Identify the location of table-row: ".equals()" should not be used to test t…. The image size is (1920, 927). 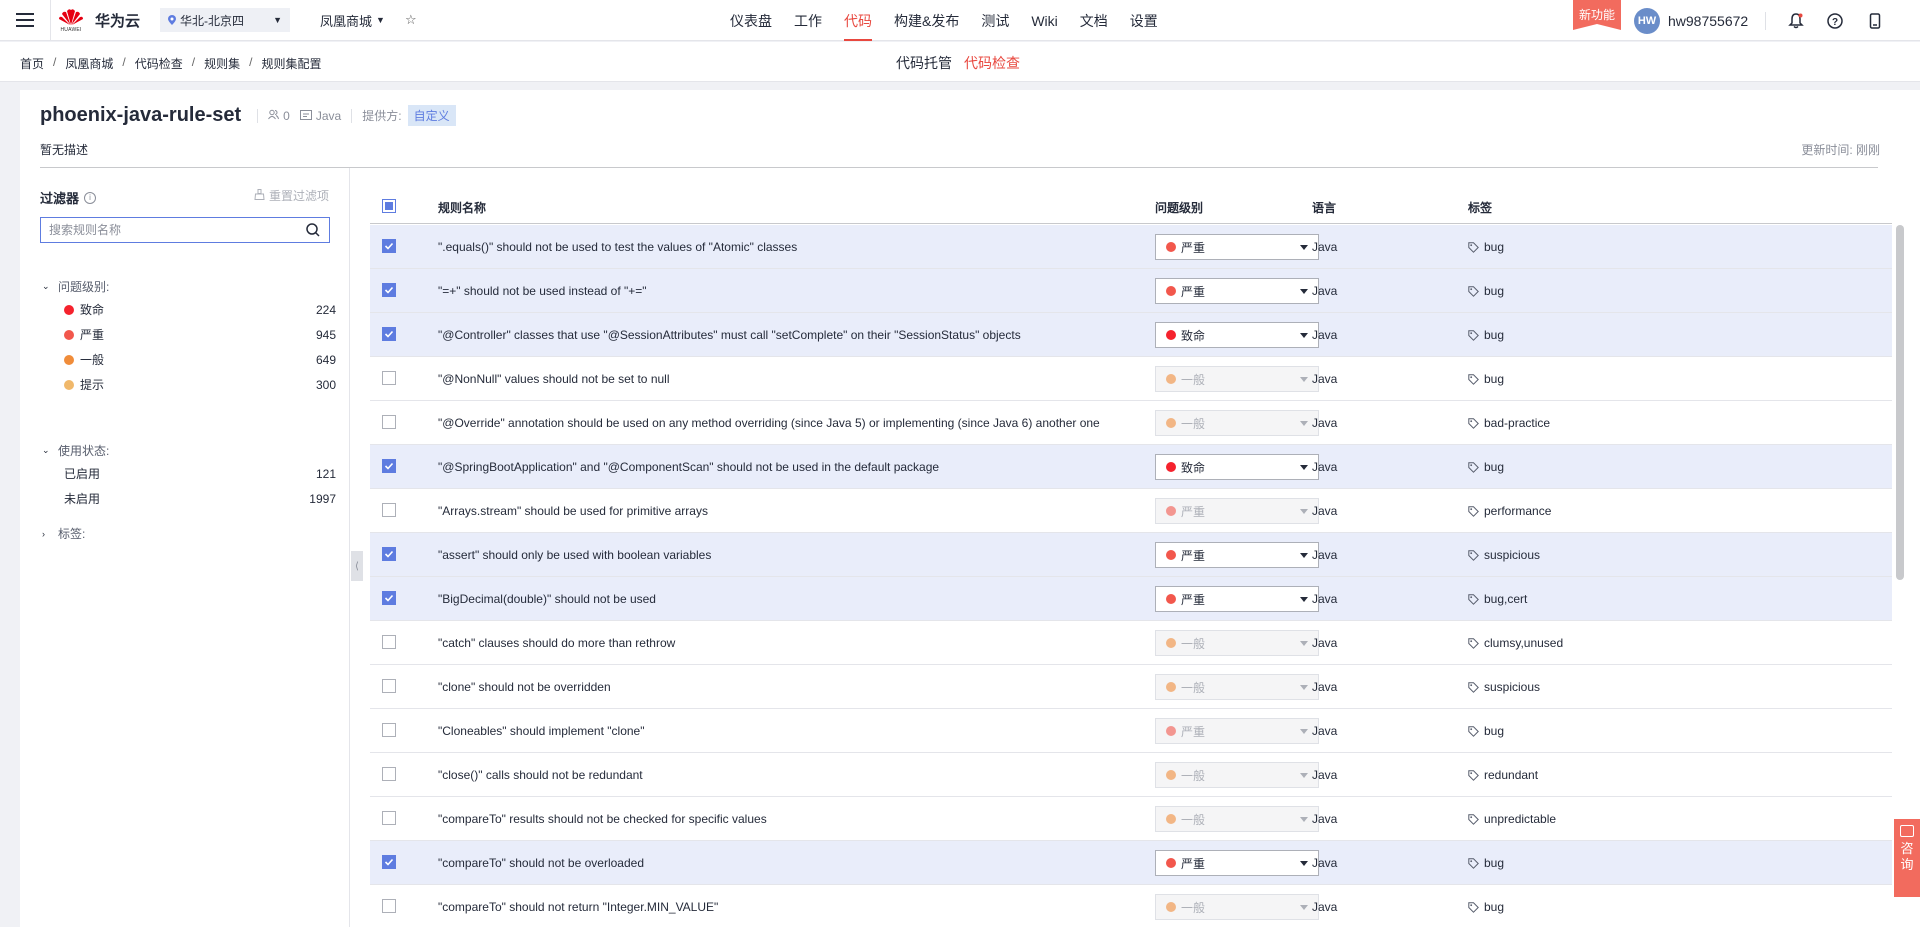
(1131, 247).